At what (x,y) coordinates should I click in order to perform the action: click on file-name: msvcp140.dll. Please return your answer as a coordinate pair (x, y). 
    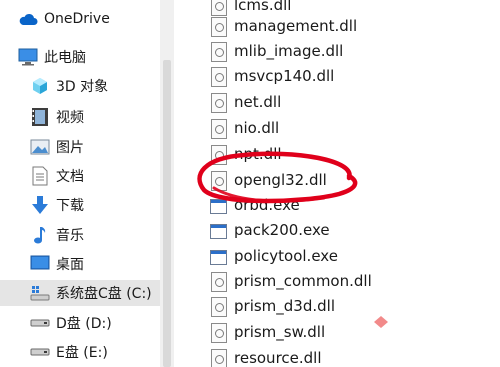
    Looking at the image, I should click on (284, 76).